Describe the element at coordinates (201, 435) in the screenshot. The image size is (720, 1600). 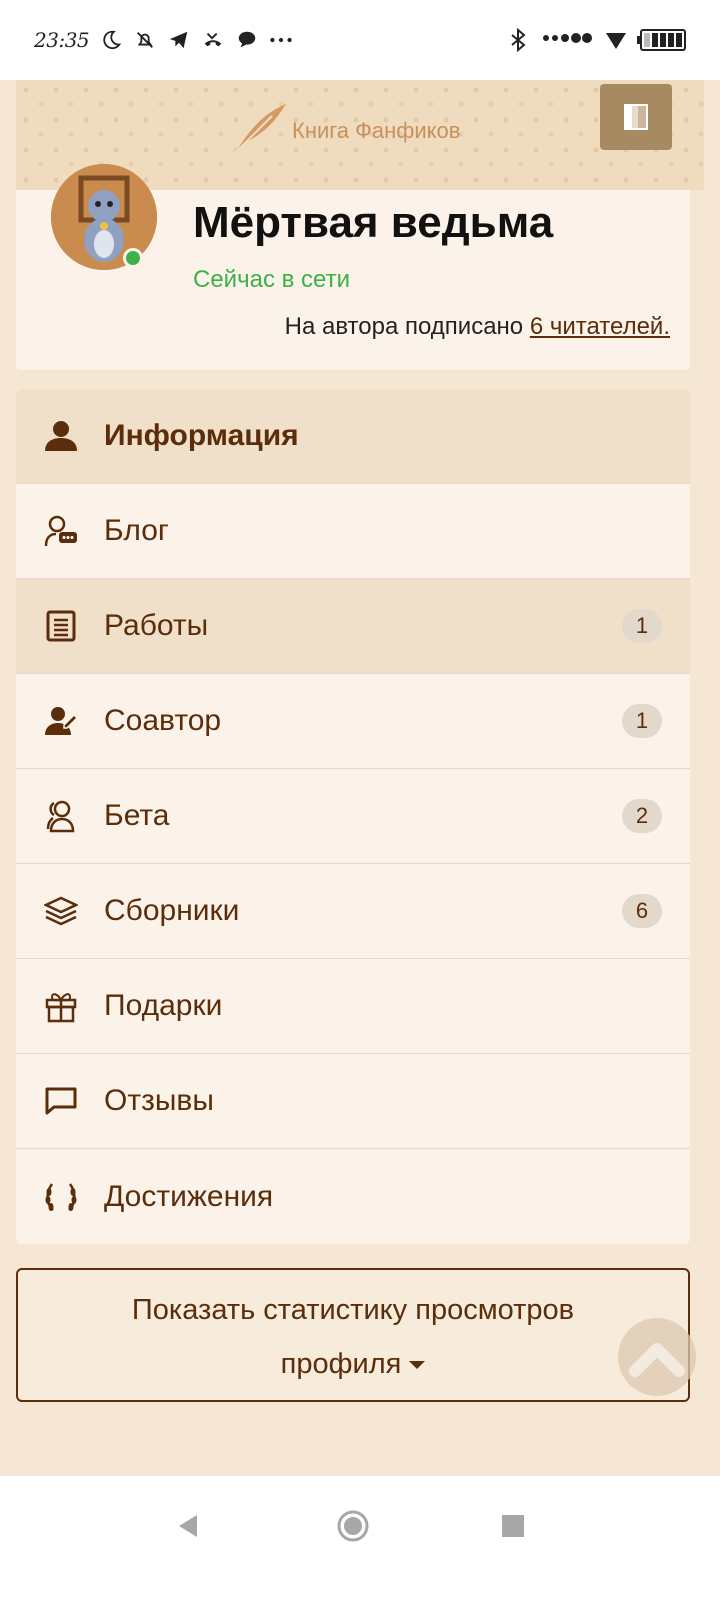
I see `nav-label-info: Информация` at that location.